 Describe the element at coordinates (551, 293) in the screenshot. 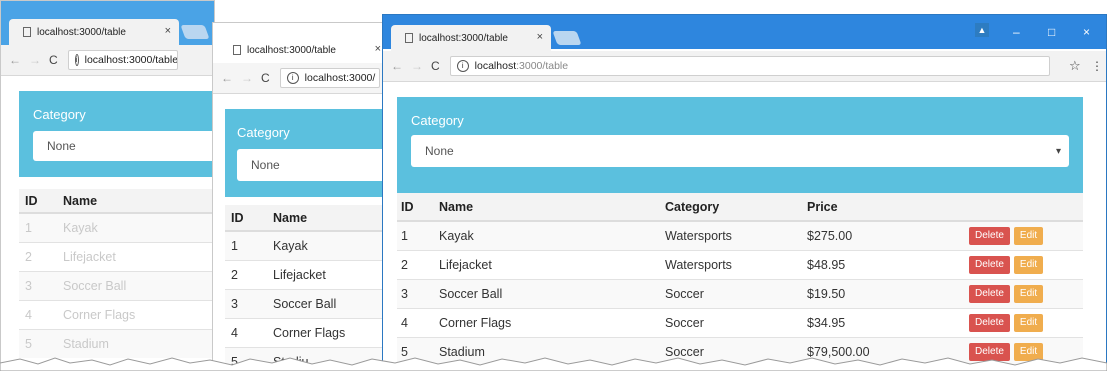

I see `cell-name: Soccer Ball` at that location.